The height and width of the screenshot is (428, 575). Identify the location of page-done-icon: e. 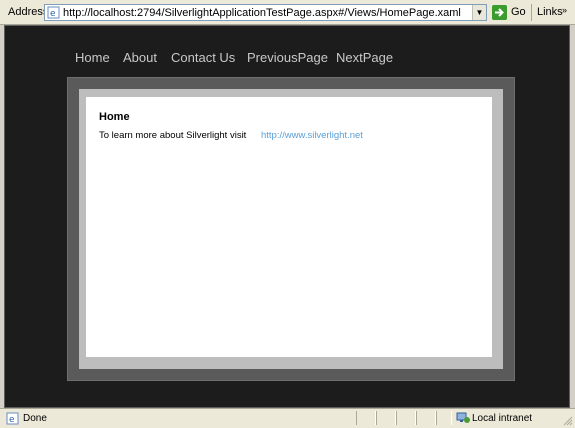
(12, 418).